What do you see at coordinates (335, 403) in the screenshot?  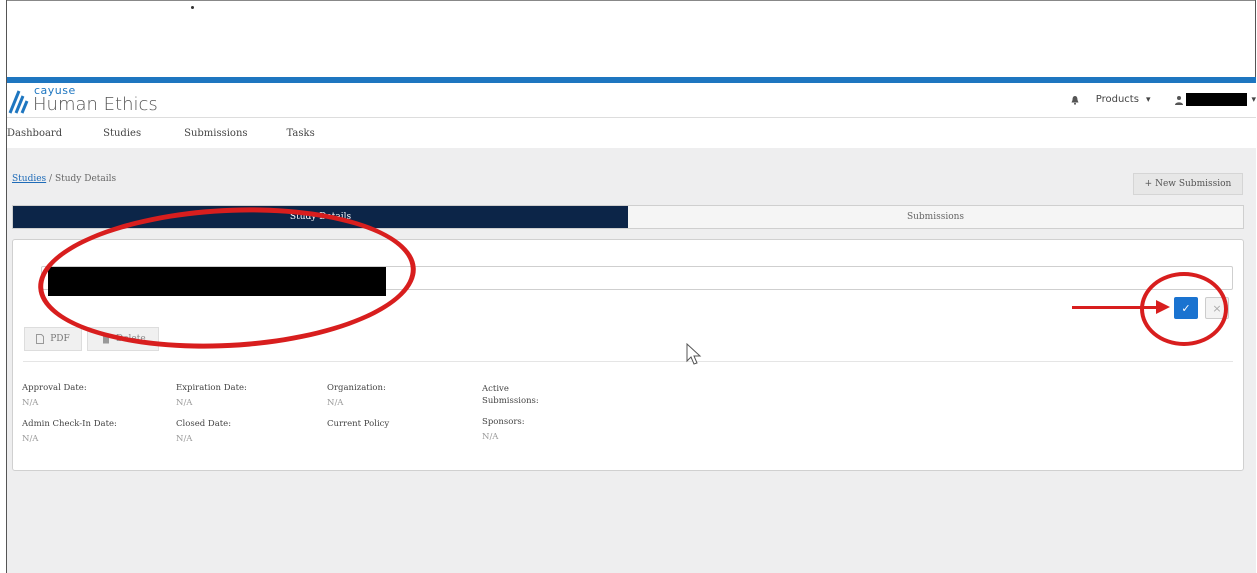 I see `organization-value: N/A` at bounding box center [335, 403].